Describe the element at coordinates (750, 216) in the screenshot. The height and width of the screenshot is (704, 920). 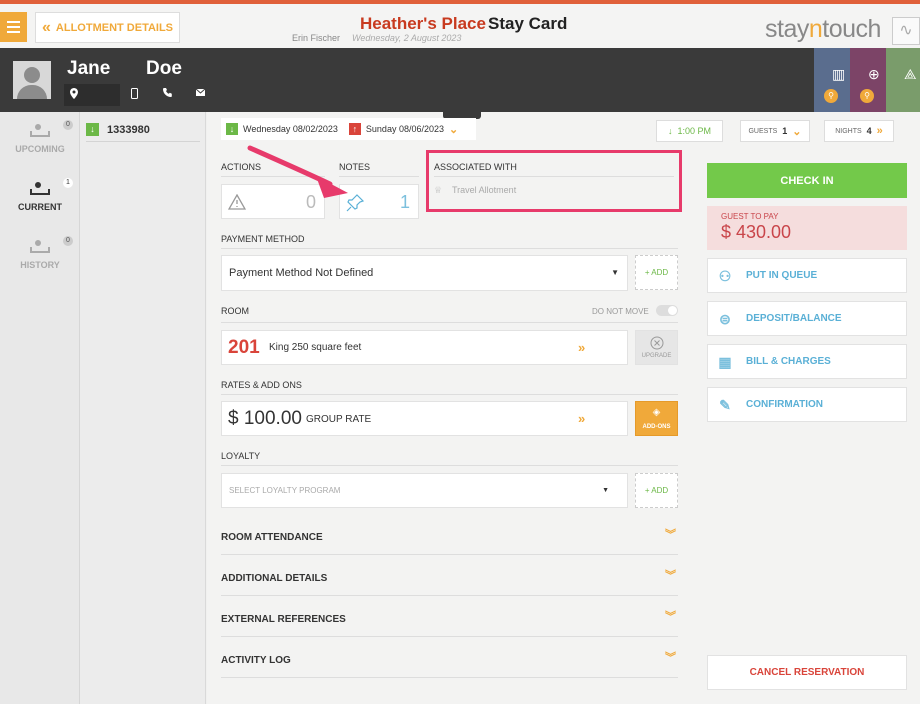
I see `guest-to-pay-label: GUEST TO PAY` at that location.